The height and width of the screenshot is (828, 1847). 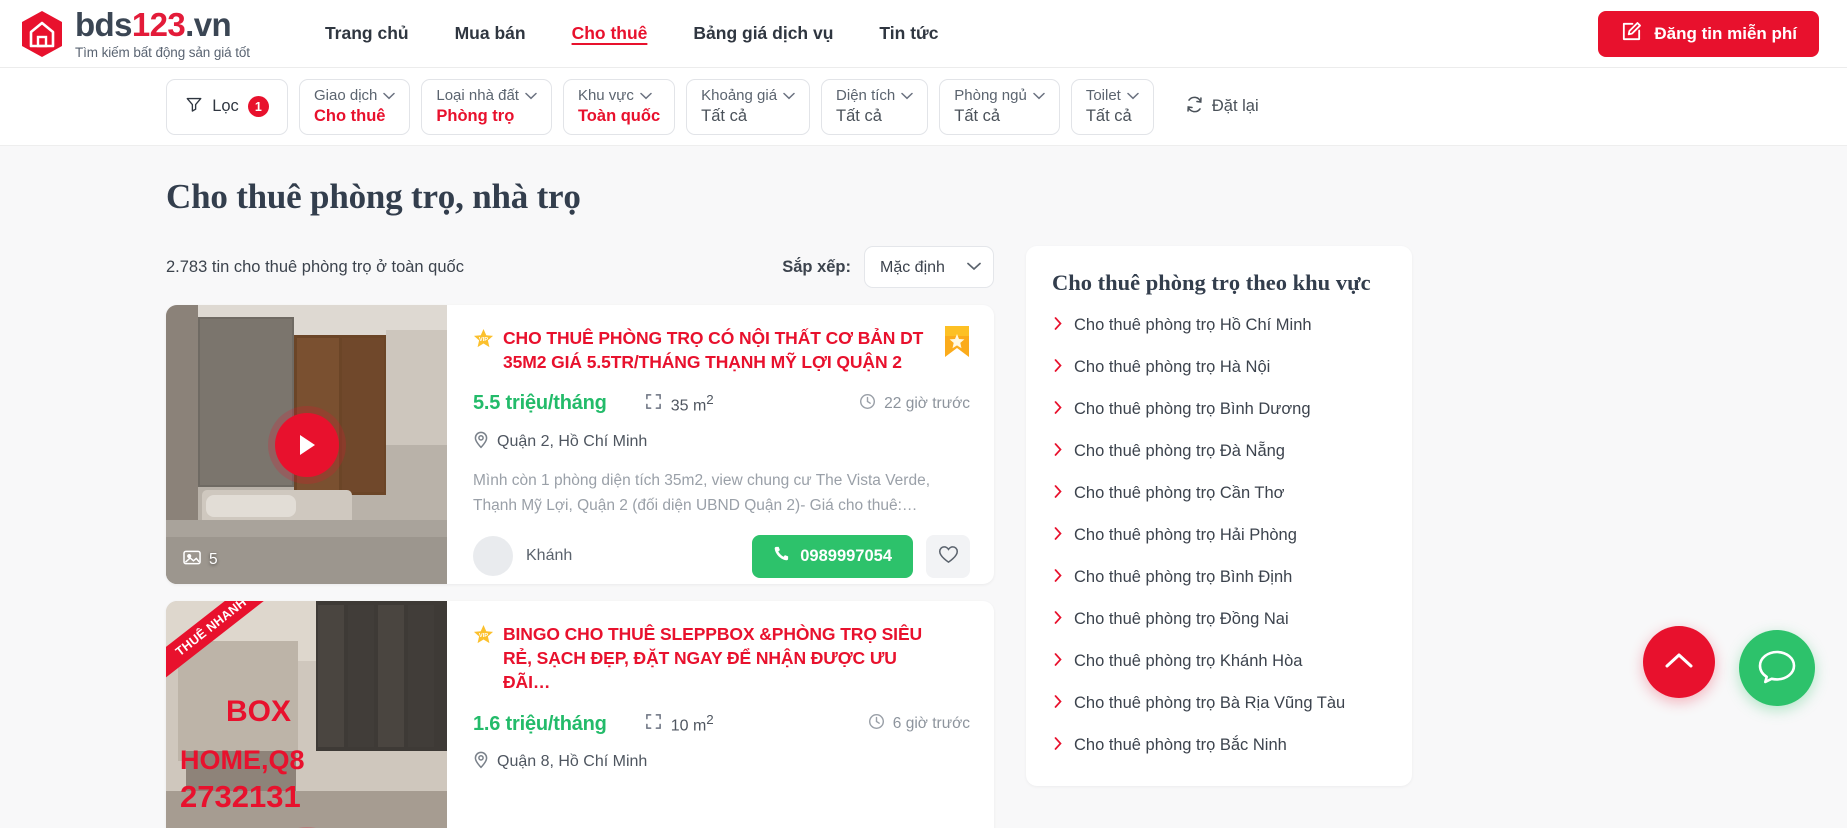 I want to click on sidebar-item-binh-duong: Cho thuê phòng trọ Bình Dương, so click(x=1219, y=409).